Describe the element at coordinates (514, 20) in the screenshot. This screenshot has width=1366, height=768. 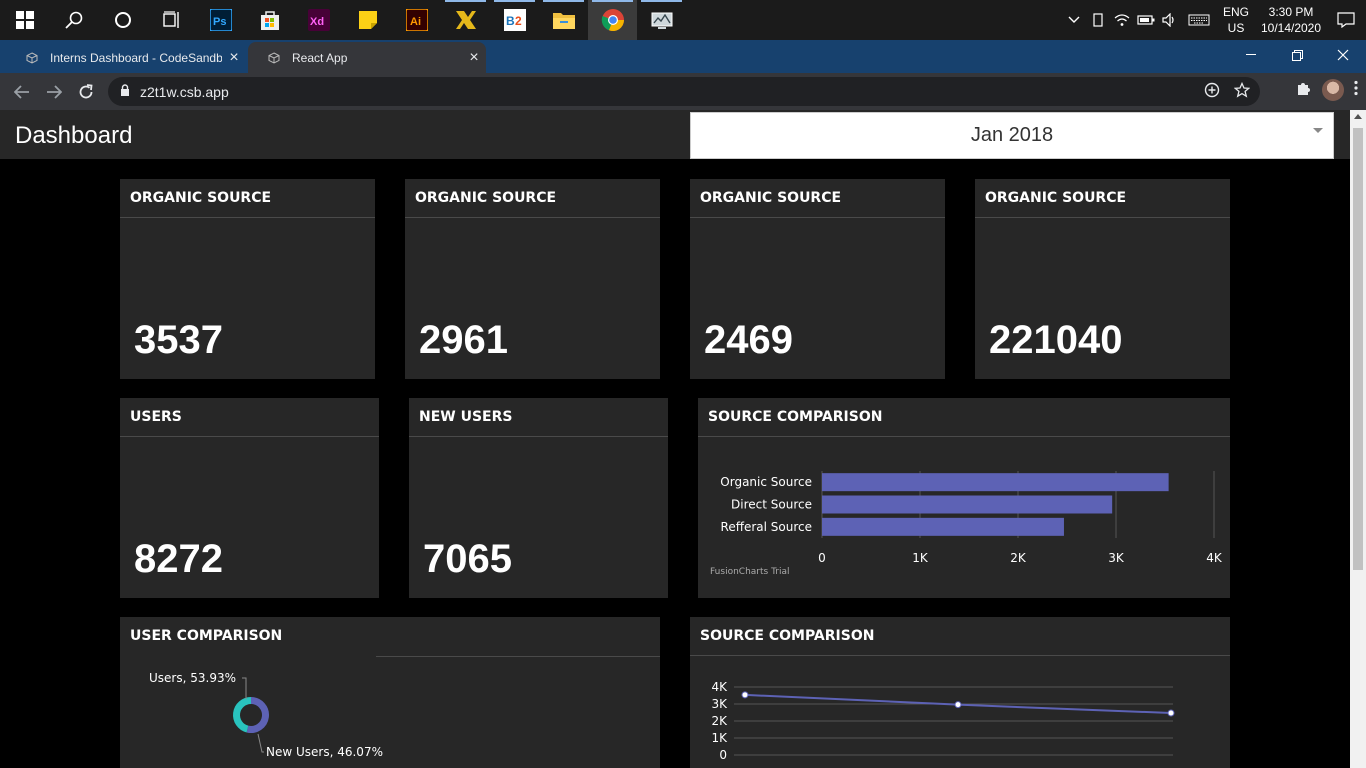
I see `app-b2-icon: B2` at that location.